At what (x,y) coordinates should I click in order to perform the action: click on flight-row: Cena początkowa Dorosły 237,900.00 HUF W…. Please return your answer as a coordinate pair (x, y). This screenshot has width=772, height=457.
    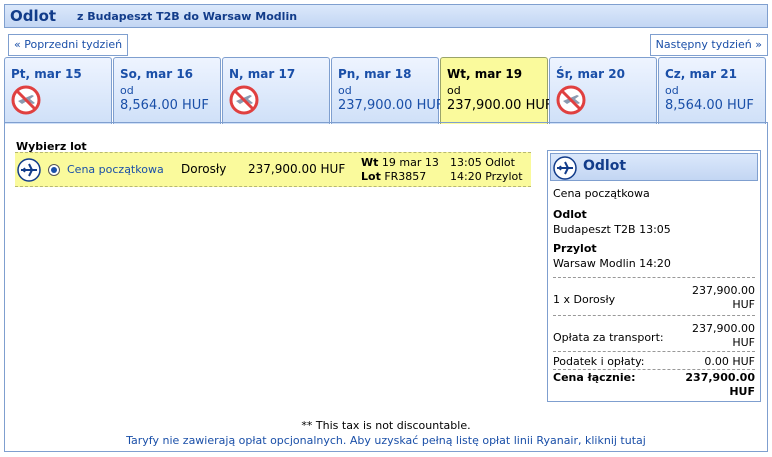
    Looking at the image, I should click on (273, 169).